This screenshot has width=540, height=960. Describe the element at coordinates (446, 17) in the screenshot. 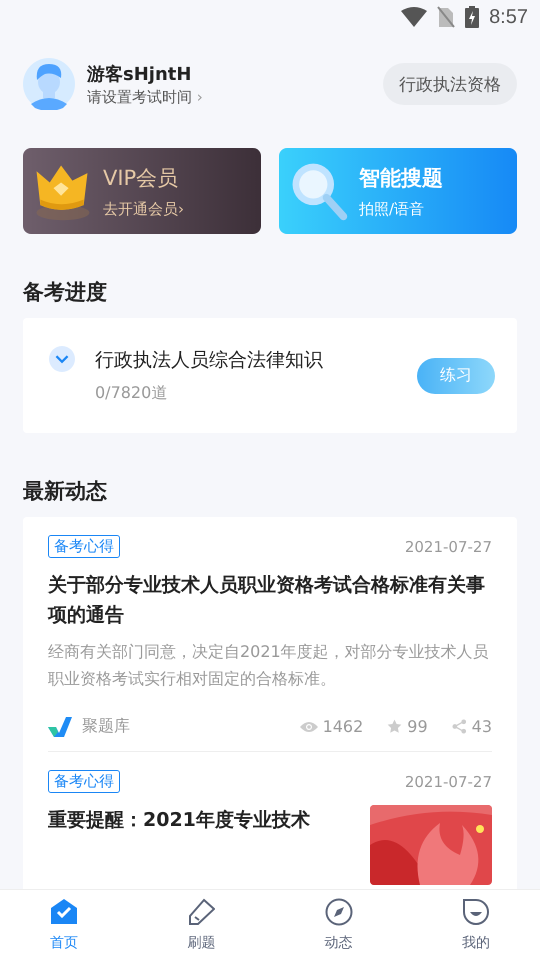

I see `no-sim-icon` at that location.